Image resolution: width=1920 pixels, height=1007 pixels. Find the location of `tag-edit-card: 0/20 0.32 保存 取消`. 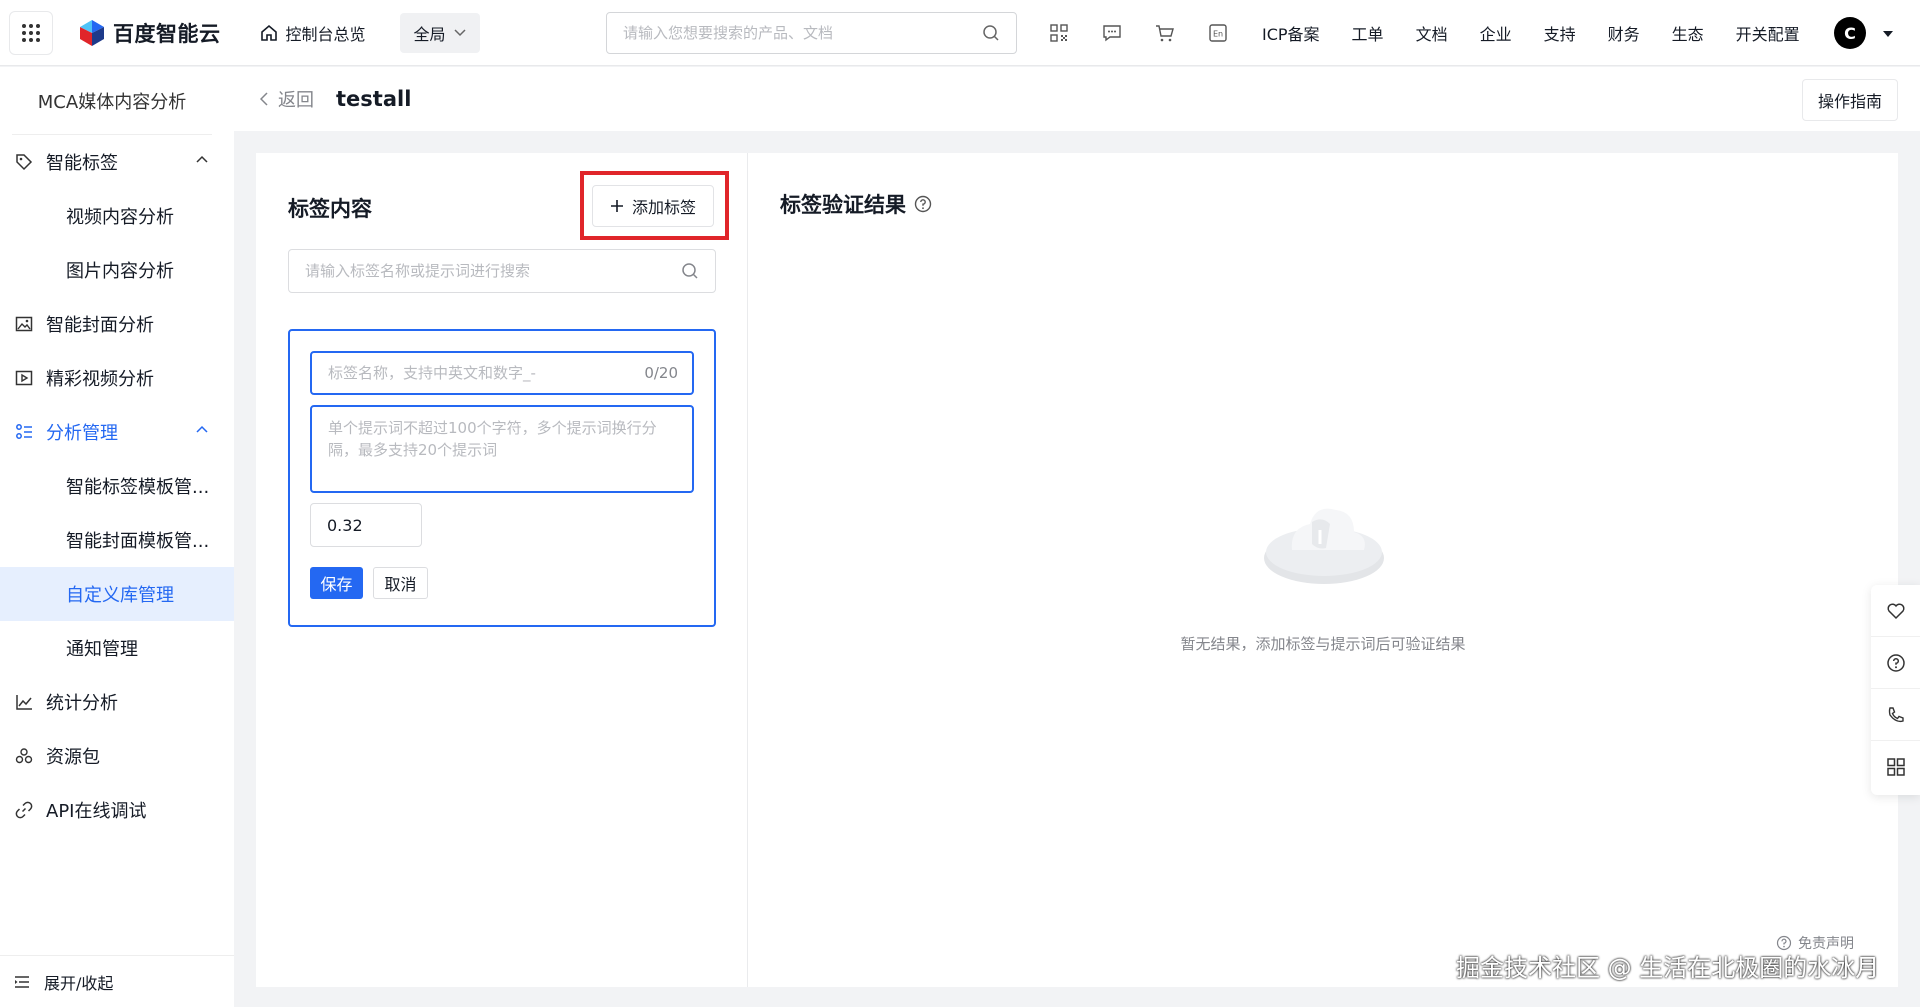

tag-edit-card: 0/20 0.32 保存 取消 is located at coordinates (502, 478).